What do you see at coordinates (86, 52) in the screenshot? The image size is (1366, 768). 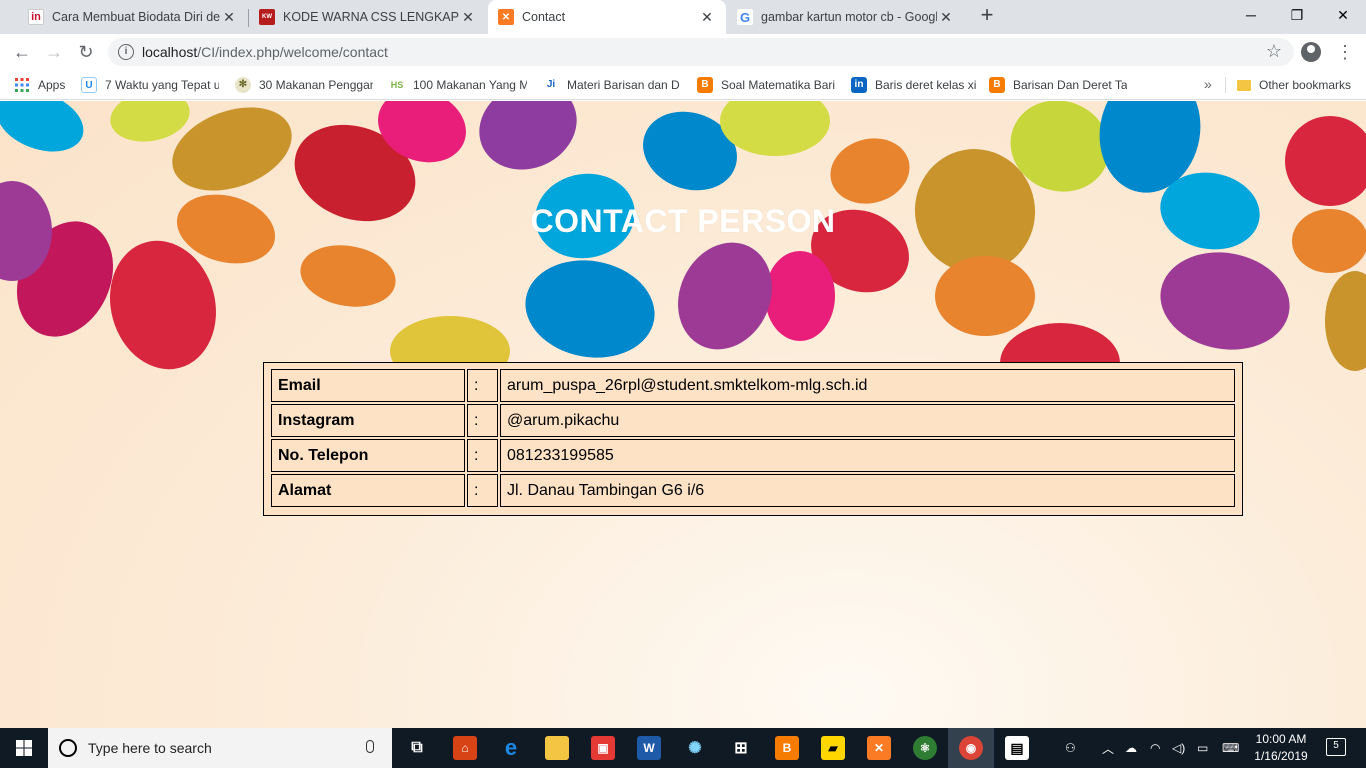 I see `reload-icon: ↻` at bounding box center [86, 52].